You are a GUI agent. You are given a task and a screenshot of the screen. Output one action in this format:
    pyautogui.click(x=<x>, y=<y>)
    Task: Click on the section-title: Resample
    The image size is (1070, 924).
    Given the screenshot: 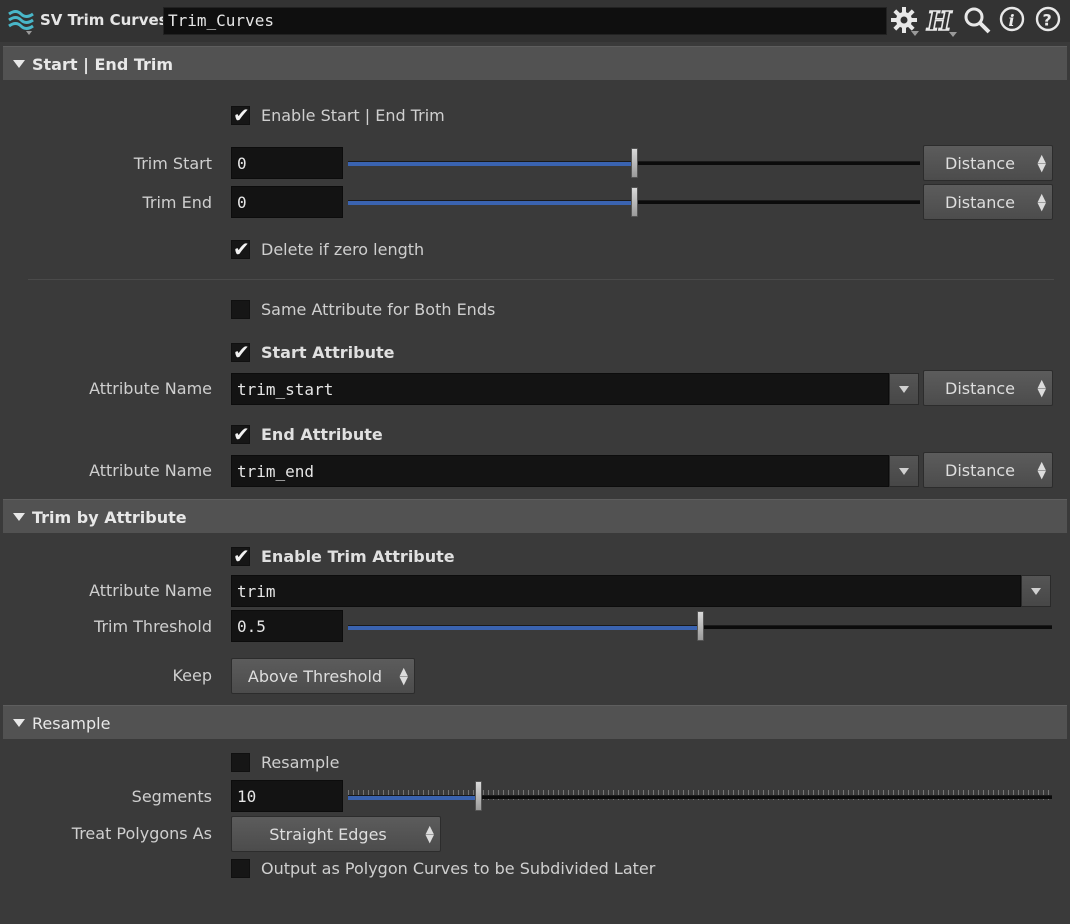 What is the action you would take?
    pyautogui.click(x=71, y=723)
    